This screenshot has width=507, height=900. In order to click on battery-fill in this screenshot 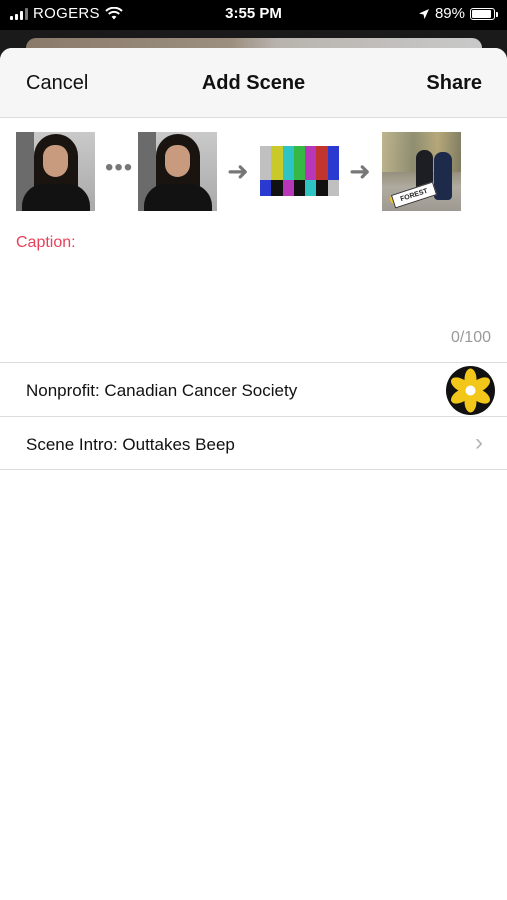, I will do `click(481, 13)`.